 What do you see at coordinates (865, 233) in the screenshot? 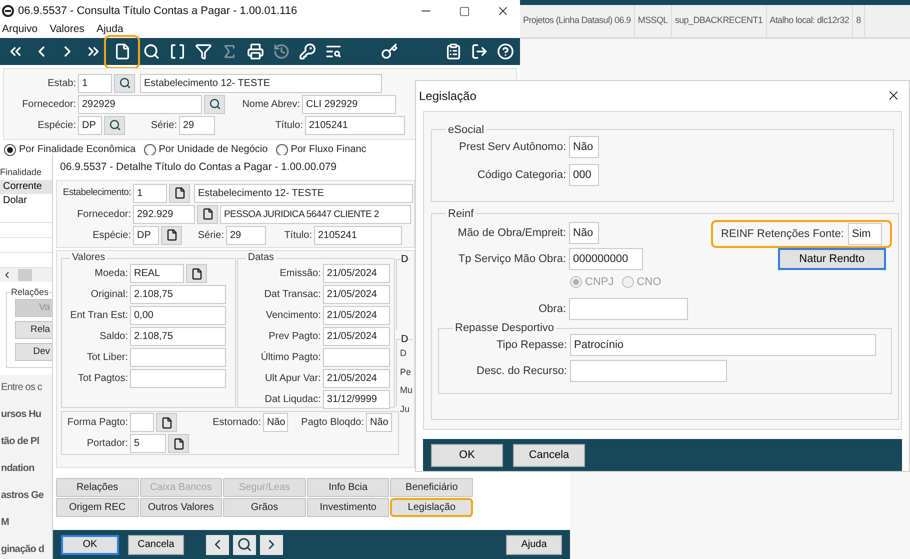
I see `text-field: Sim` at bounding box center [865, 233].